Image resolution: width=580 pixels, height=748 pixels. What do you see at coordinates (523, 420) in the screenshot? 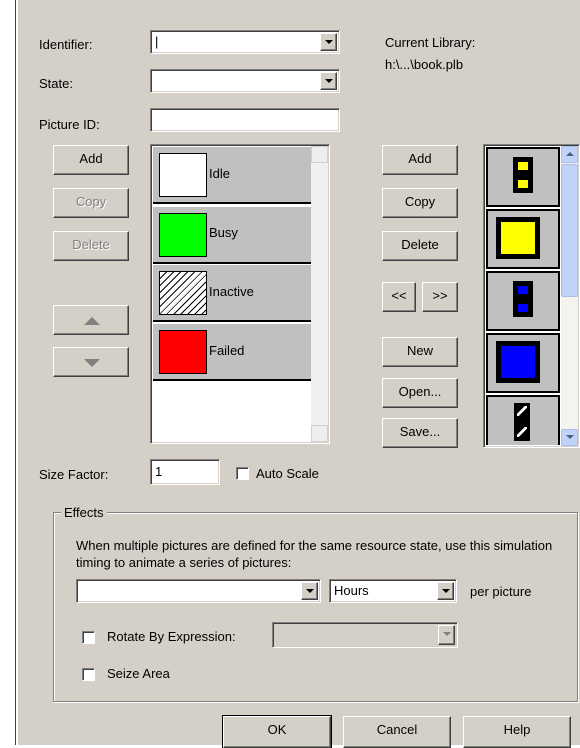
I see `library-picture-white-diagonal-squares` at bounding box center [523, 420].